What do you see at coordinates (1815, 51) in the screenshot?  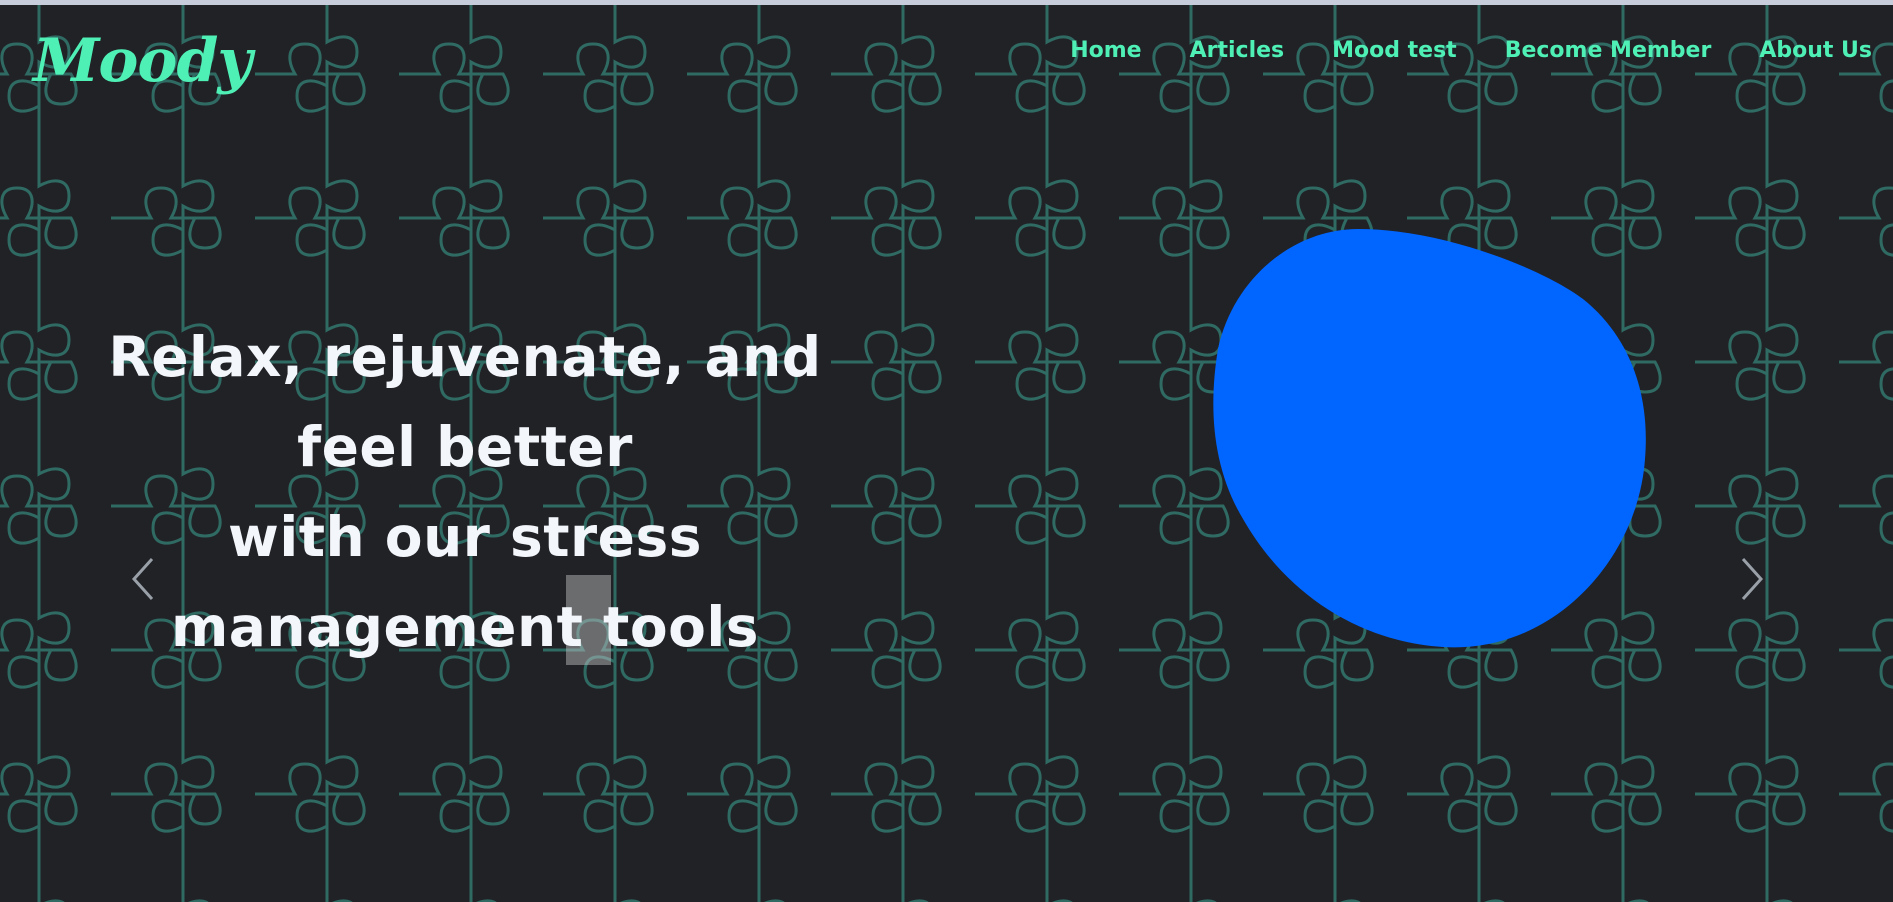 I see `nav-link-about-us: About Us` at bounding box center [1815, 51].